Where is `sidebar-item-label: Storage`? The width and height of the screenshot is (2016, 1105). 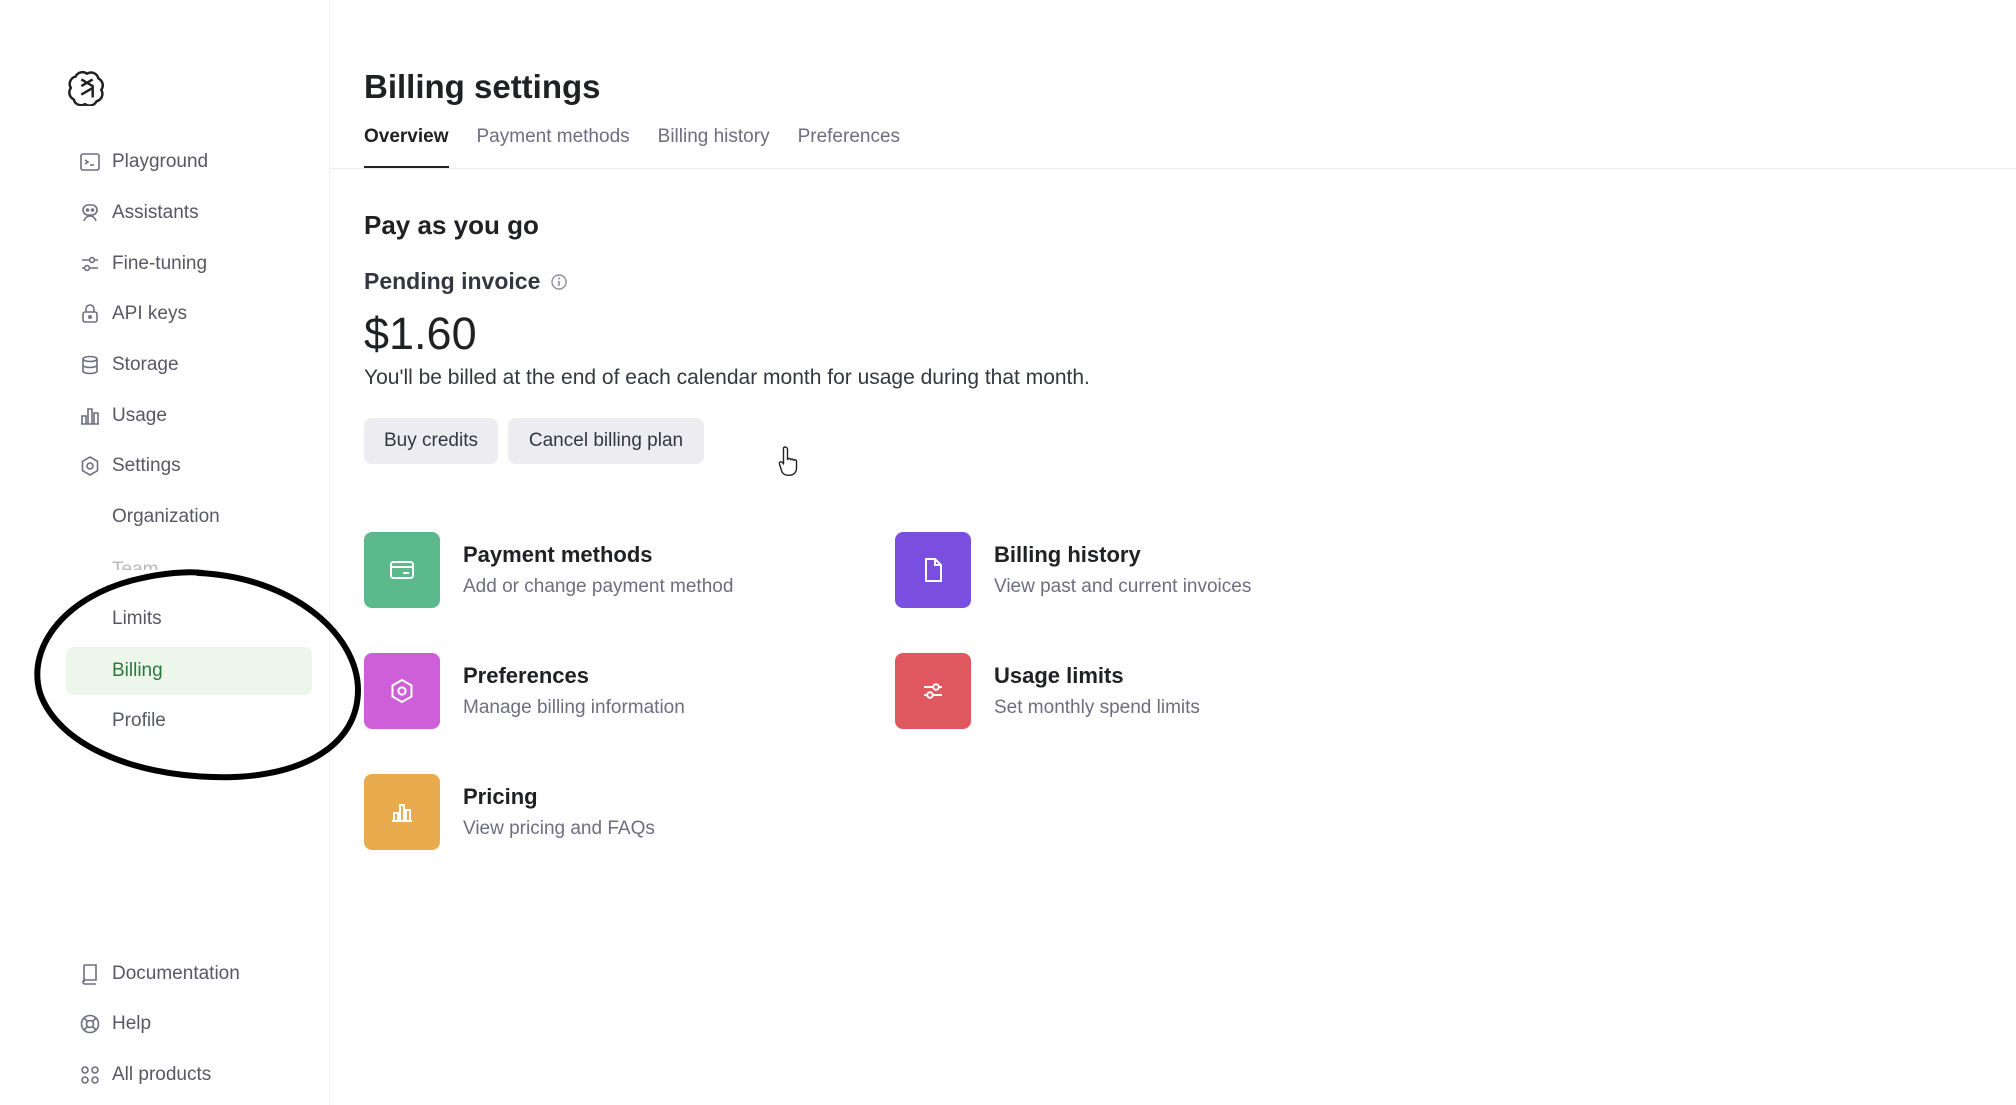
sidebar-item-label: Storage is located at coordinates (145, 364).